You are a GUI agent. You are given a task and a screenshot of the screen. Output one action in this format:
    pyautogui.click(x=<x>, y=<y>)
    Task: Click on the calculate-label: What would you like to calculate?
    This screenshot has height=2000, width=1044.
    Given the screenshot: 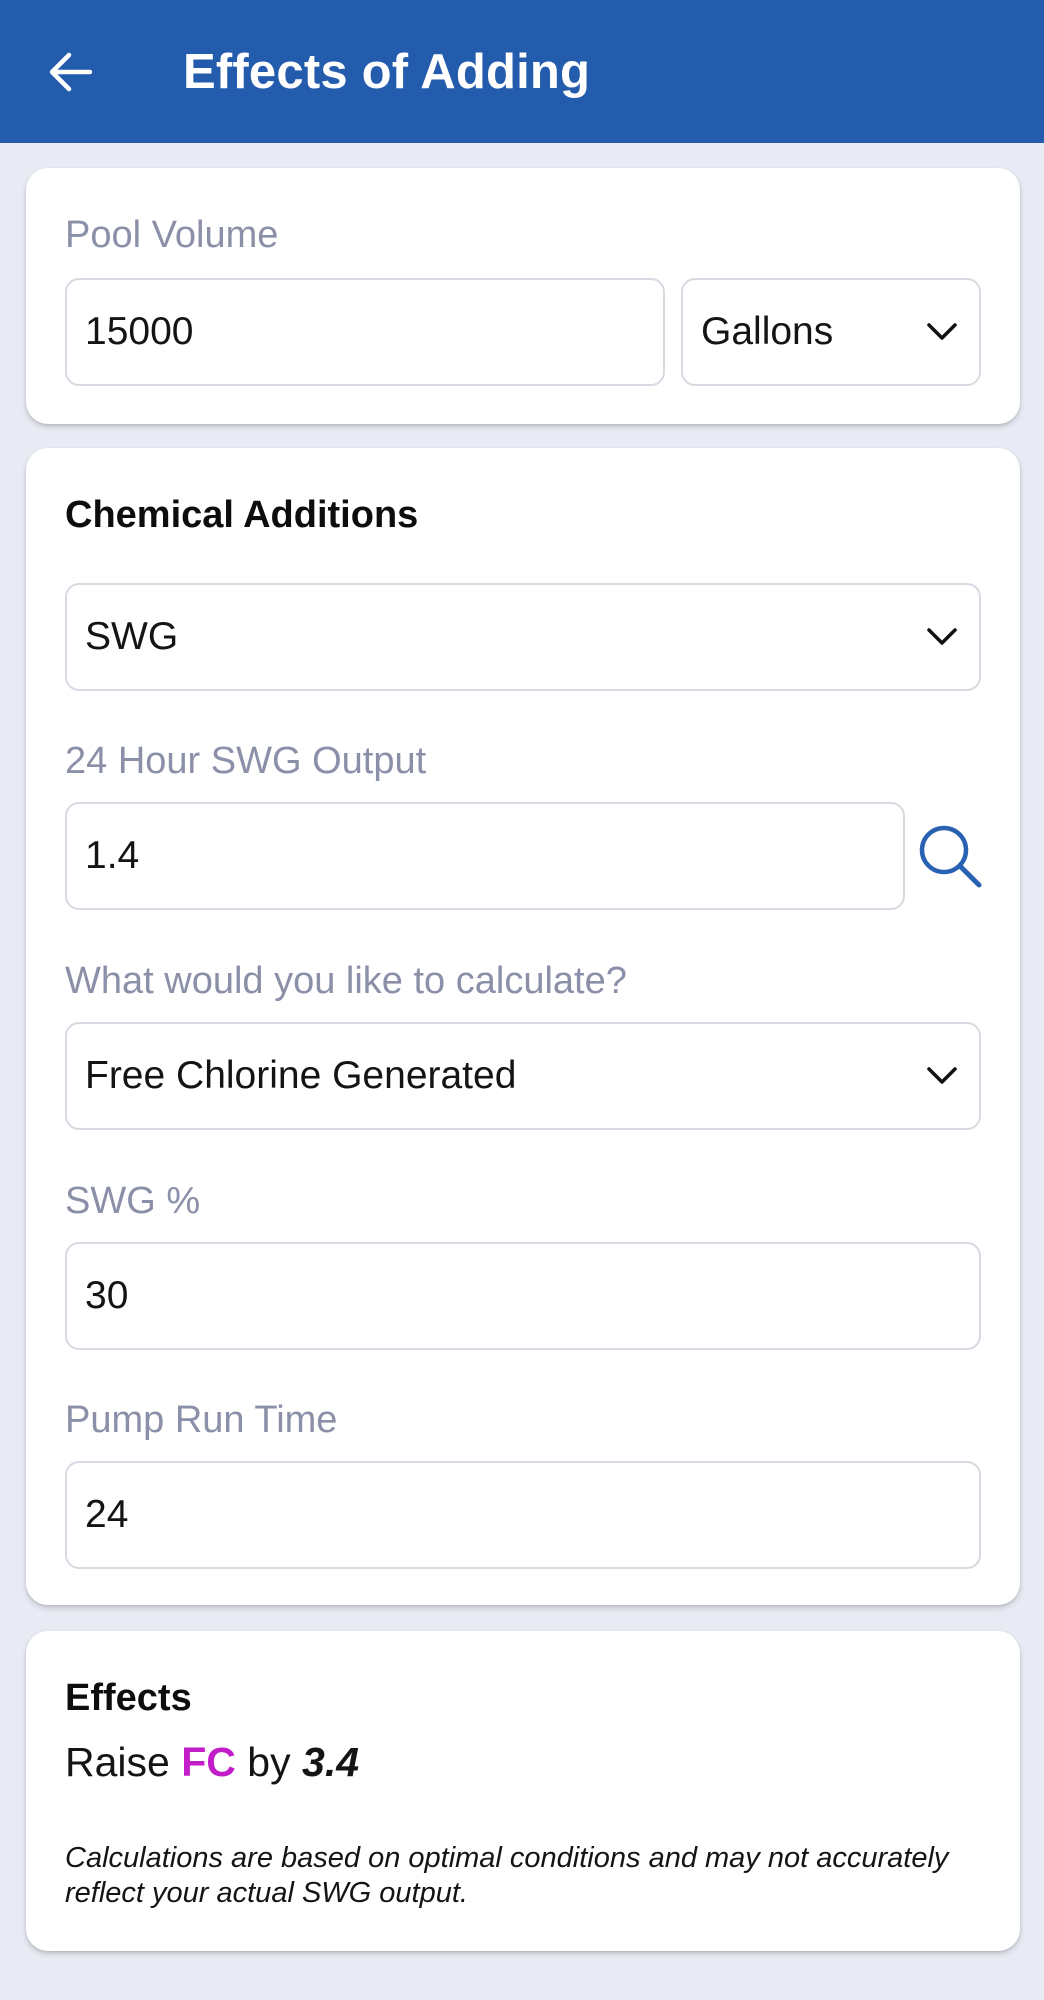 What is the action you would take?
    pyautogui.click(x=346, y=981)
    